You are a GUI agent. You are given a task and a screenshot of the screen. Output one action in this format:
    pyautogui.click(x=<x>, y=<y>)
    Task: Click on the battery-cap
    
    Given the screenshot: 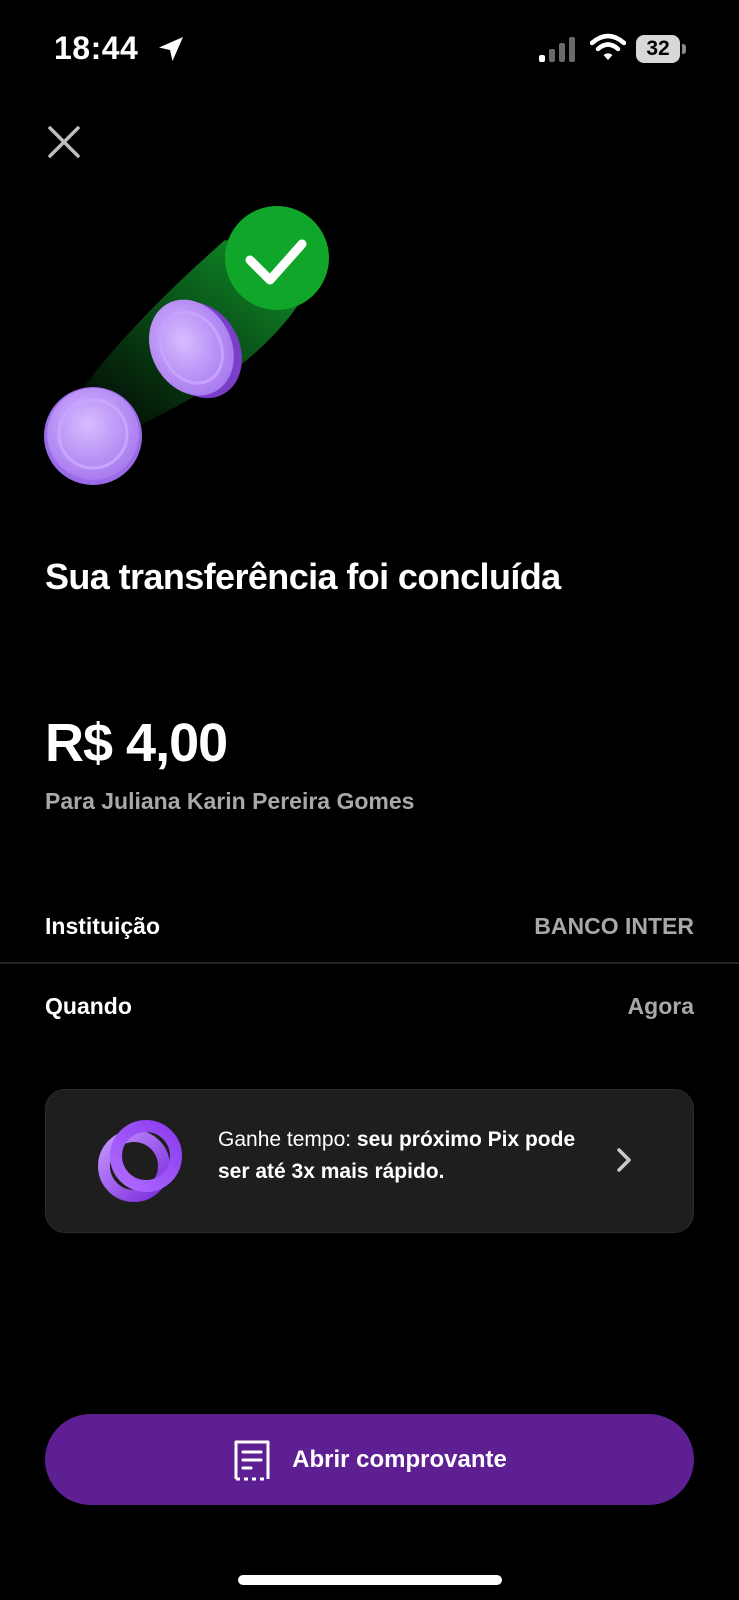 What is the action you would take?
    pyautogui.click(x=684, y=49)
    